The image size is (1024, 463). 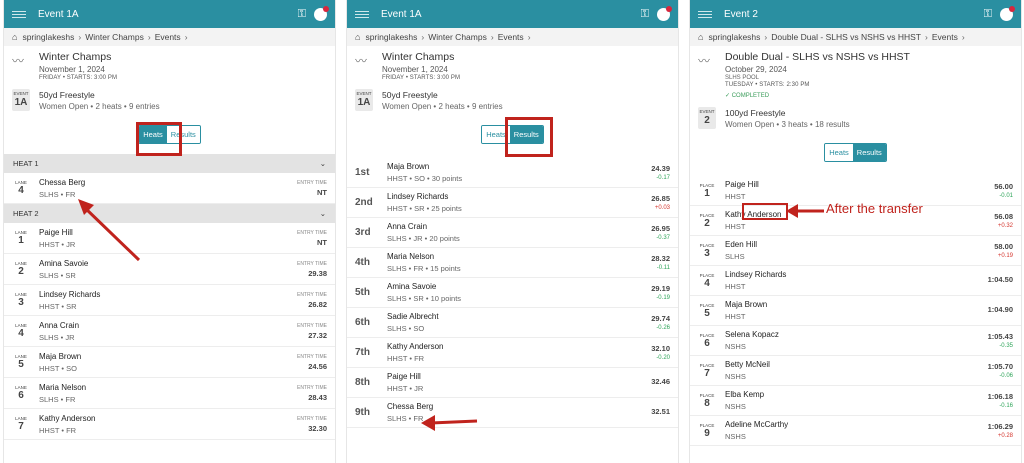 What do you see at coordinates (311, 331) in the screenshot?
I see `entry-time: ENTRY TIME 27.32` at bounding box center [311, 331].